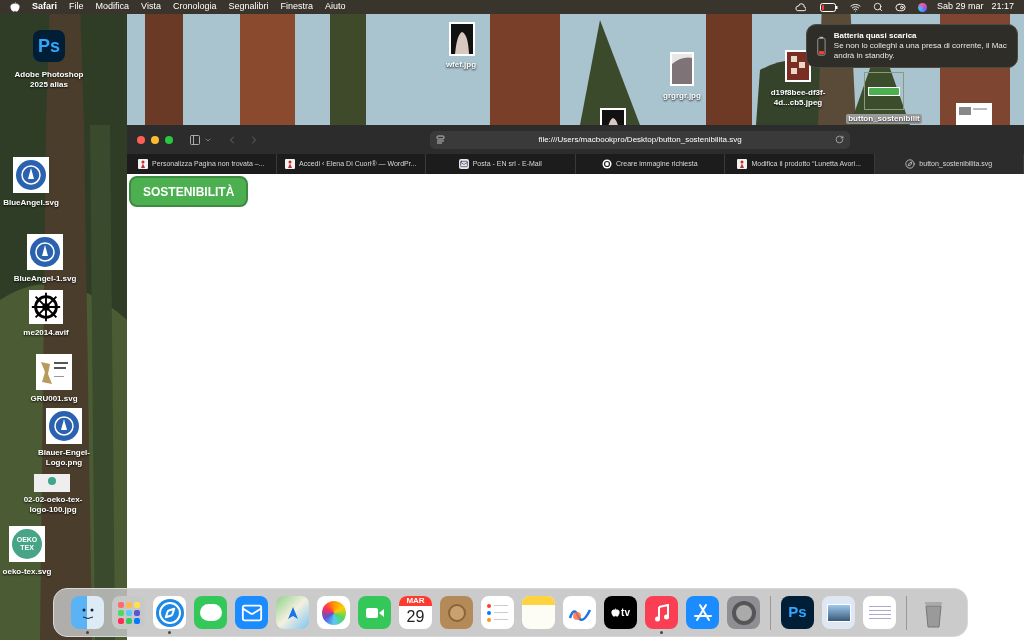 This screenshot has height=640, width=1024. I want to click on url-text: file:///Users/macbookpro/Desktop/button_sostenibilita.svg, so click(640, 139).